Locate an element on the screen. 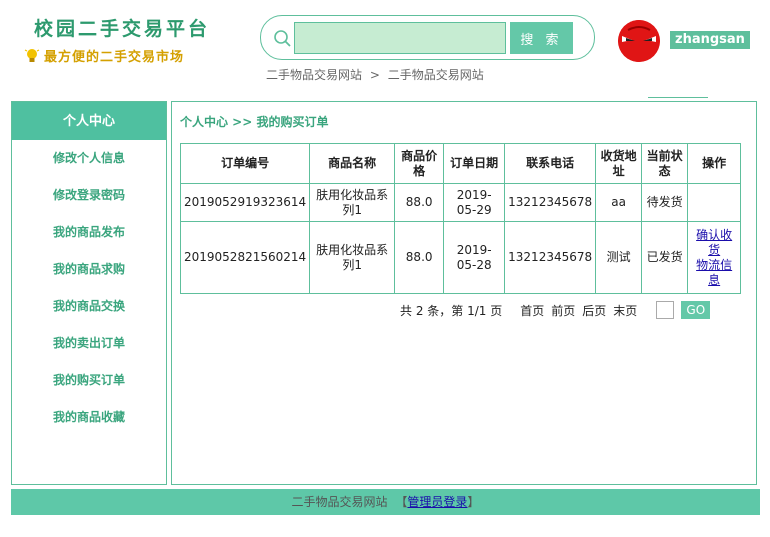 Image resolution: width=770 pixels, height=537 pixels. search-input is located at coordinates (400, 38).